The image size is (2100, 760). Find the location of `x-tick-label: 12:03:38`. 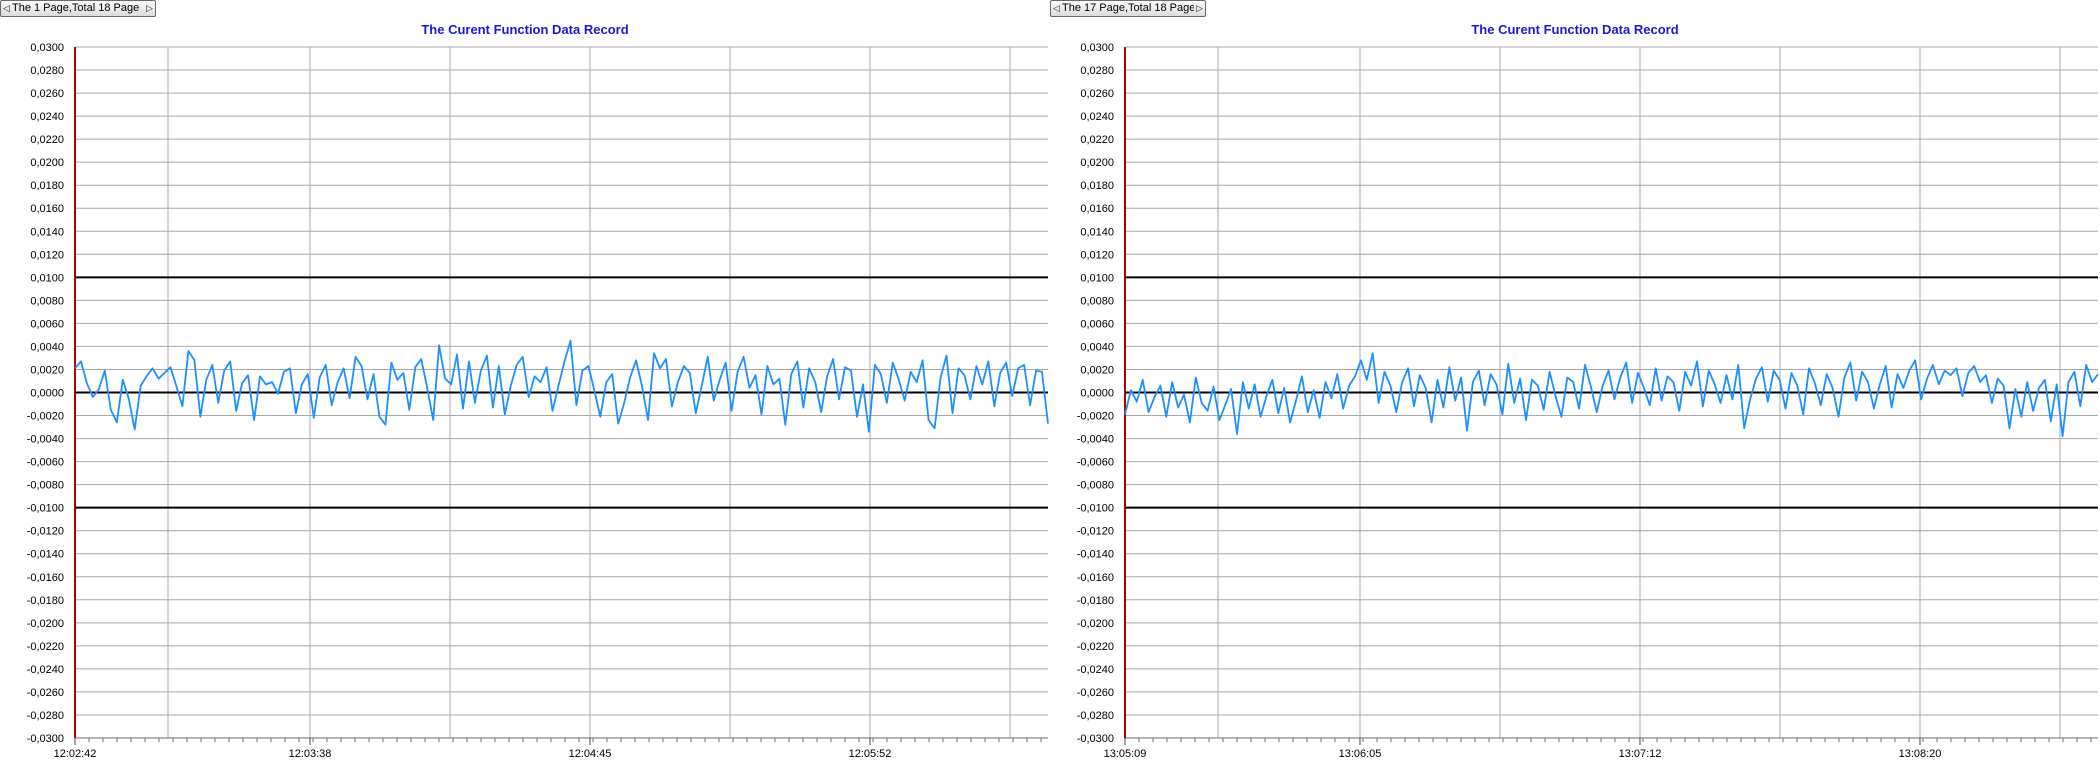

x-tick-label: 12:03:38 is located at coordinates (310, 754).